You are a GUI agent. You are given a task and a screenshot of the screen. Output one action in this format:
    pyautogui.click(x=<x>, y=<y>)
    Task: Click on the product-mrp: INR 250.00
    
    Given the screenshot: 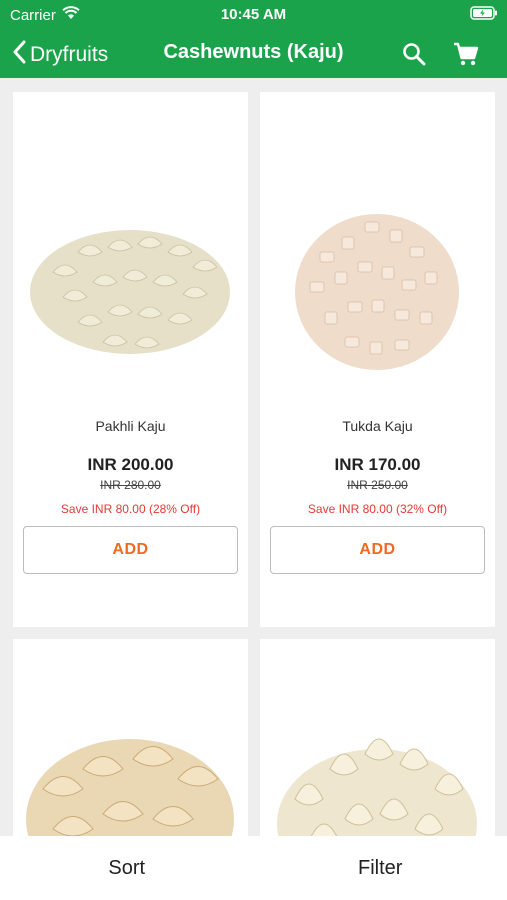 What is the action you would take?
    pyautogui.click(x=377, y=485)
    